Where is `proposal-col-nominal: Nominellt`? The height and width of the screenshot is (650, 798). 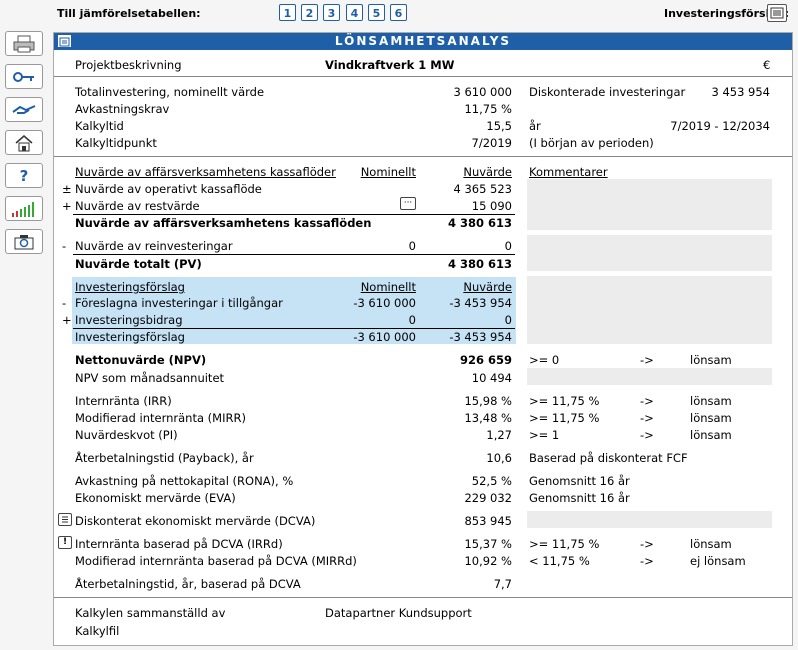 proposal-col-nominal: Nominellt is located at coordinates (388, 287).